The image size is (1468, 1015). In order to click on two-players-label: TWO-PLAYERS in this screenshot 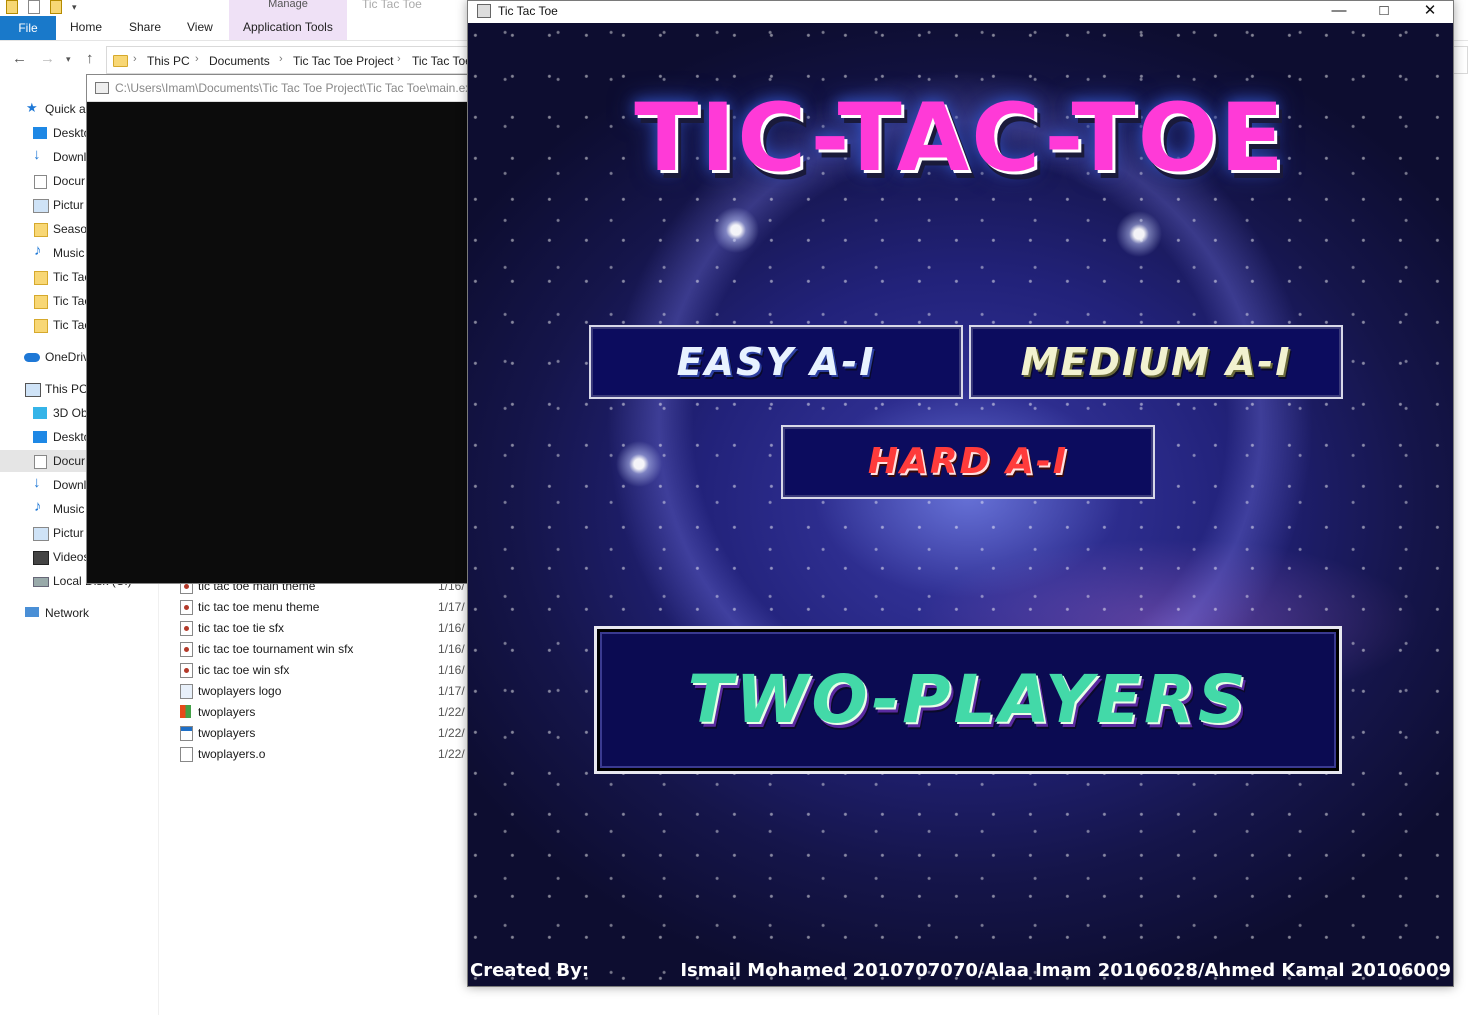, I will do `click(968, 699)`.